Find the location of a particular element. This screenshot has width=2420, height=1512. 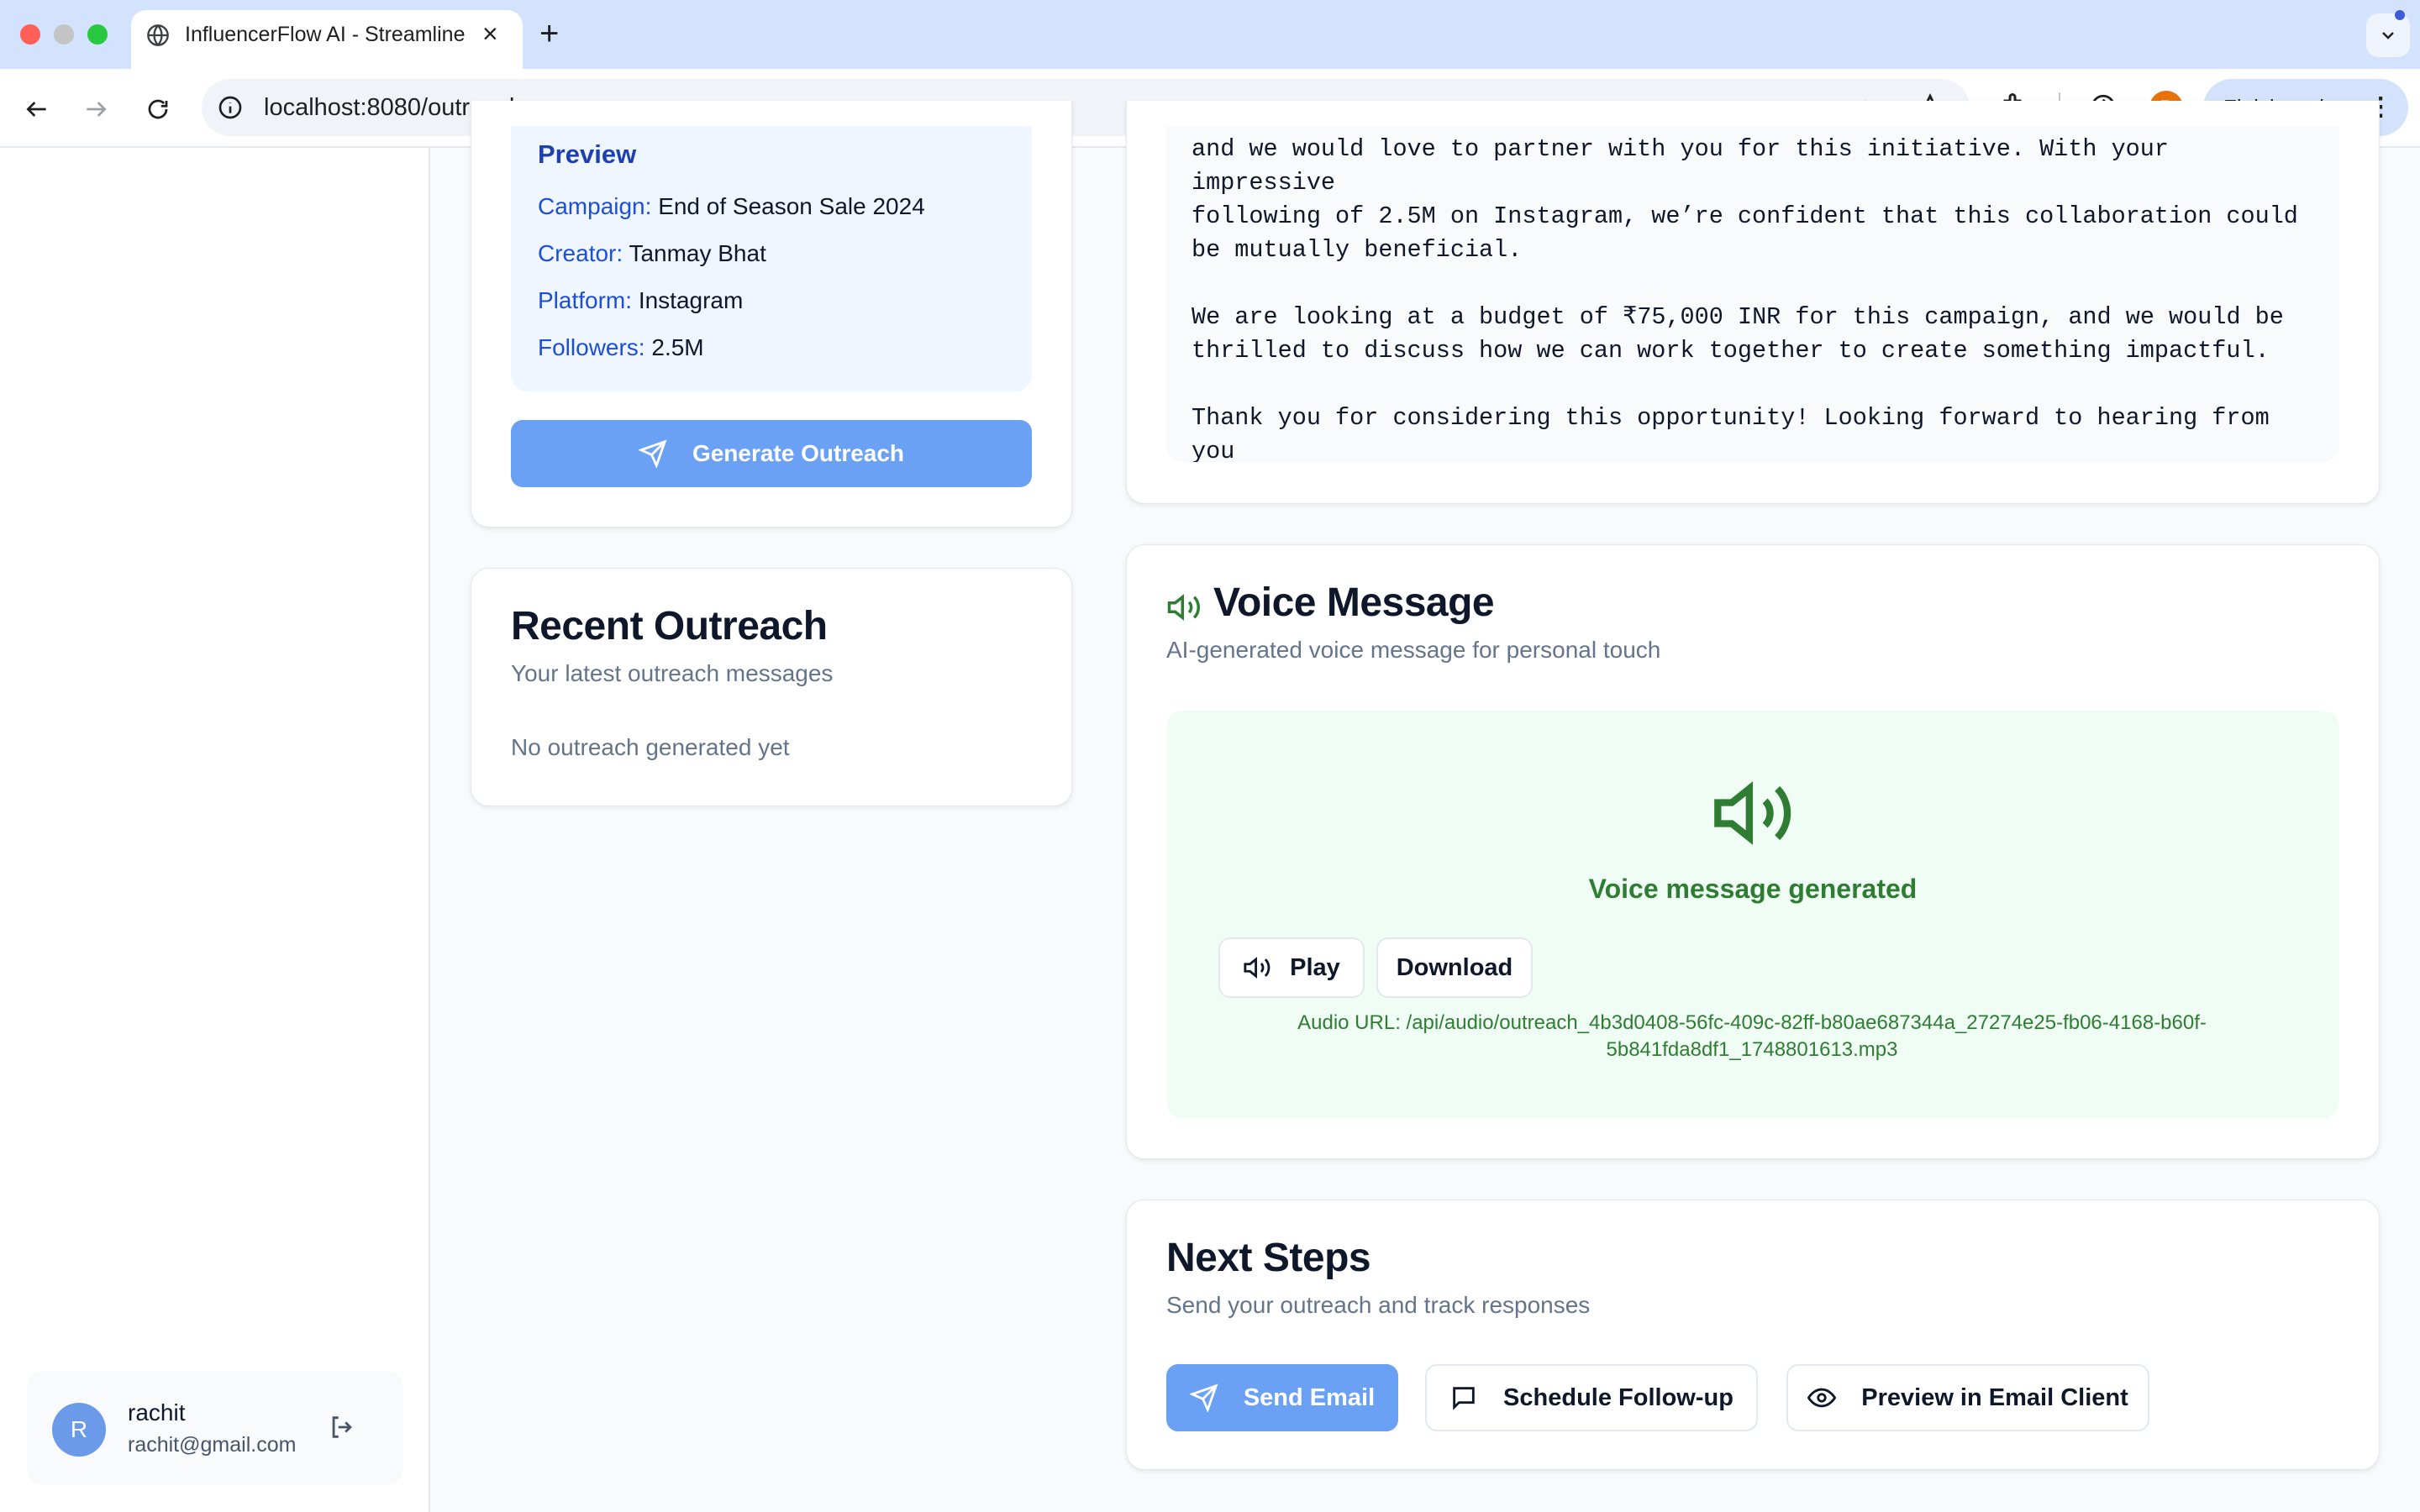

window-minimize-button is located at coordinates (64, 34).